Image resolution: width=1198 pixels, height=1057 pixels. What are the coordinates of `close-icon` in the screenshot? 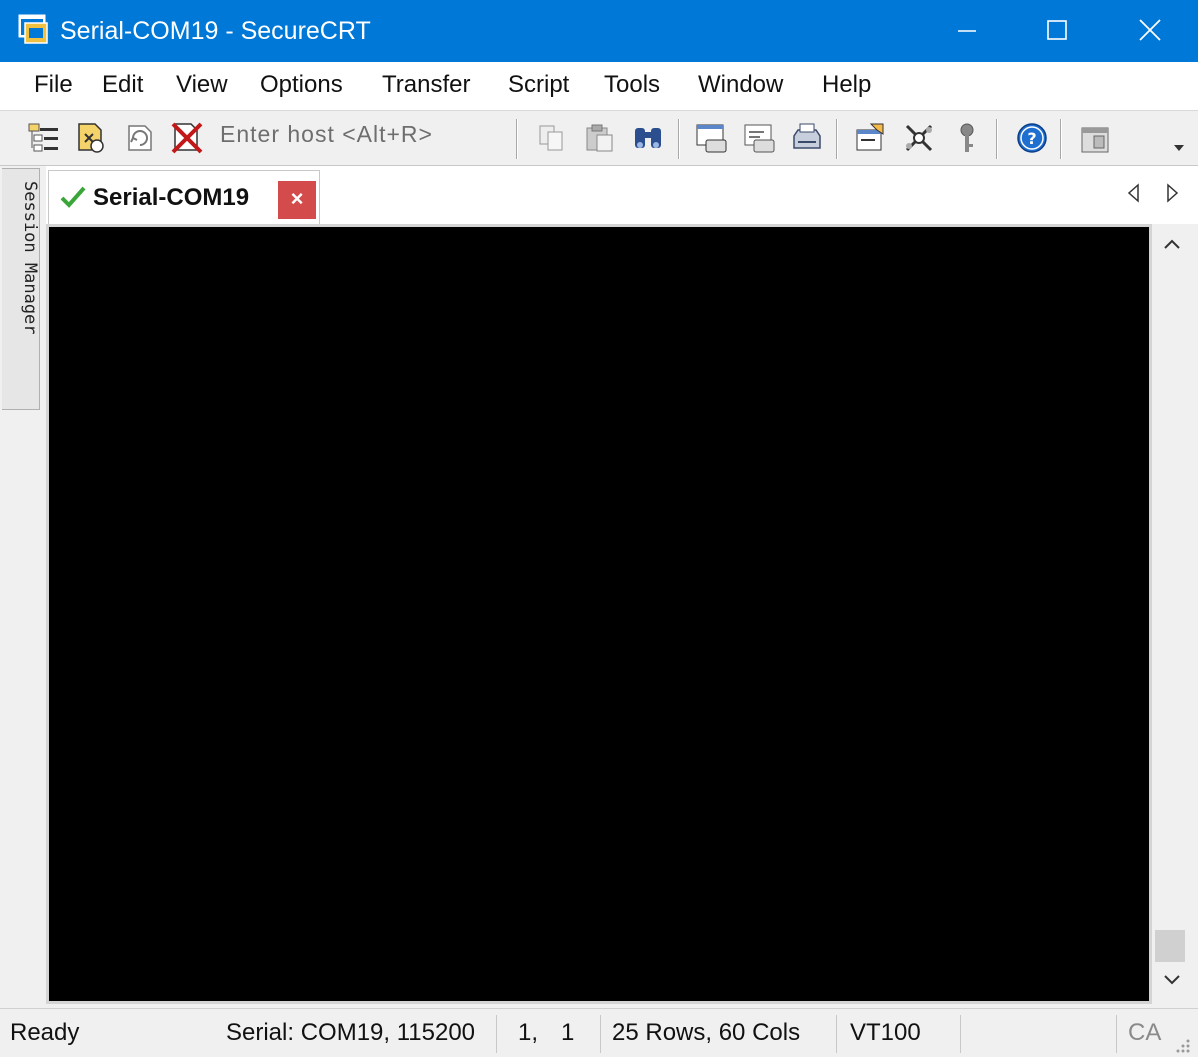 It's located at (1150, 30).